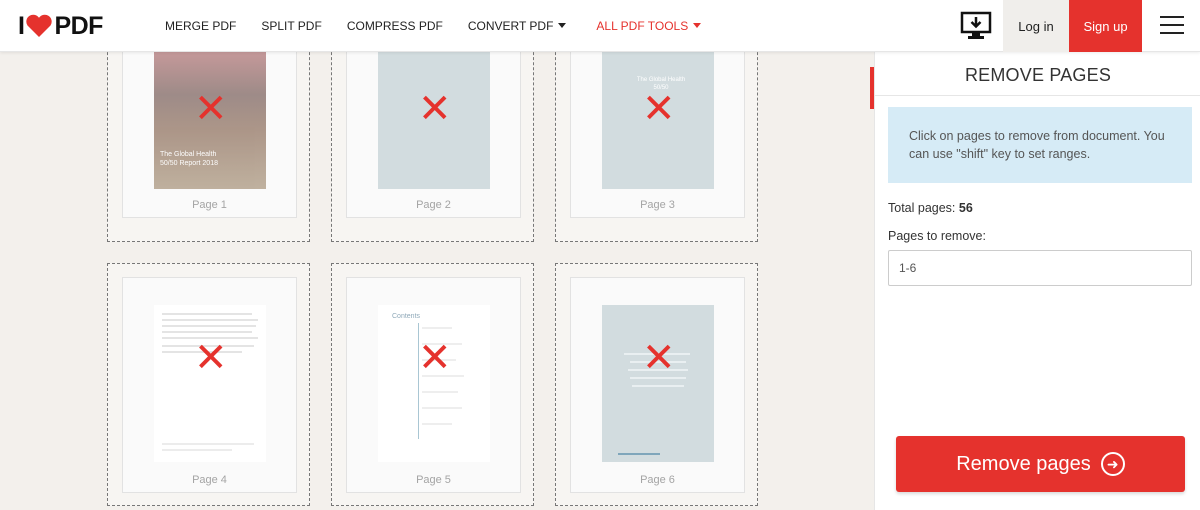 This screenshot has width=1200, height=510. Describe the element at coordinates (922, 208) in the screenshot. I see `total-pages-label: Total pages:` at that location.